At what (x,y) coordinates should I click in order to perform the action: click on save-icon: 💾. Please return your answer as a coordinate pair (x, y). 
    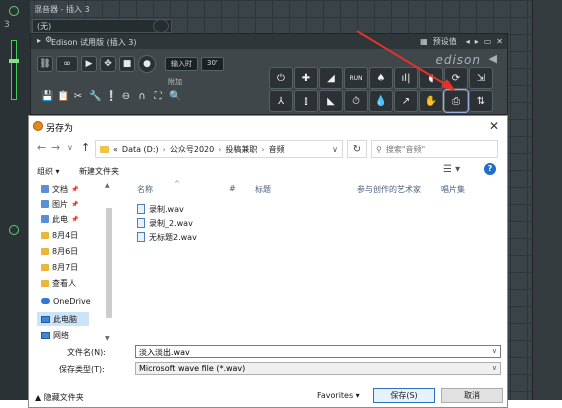
    Looking at the image, I should click on (47, 96).